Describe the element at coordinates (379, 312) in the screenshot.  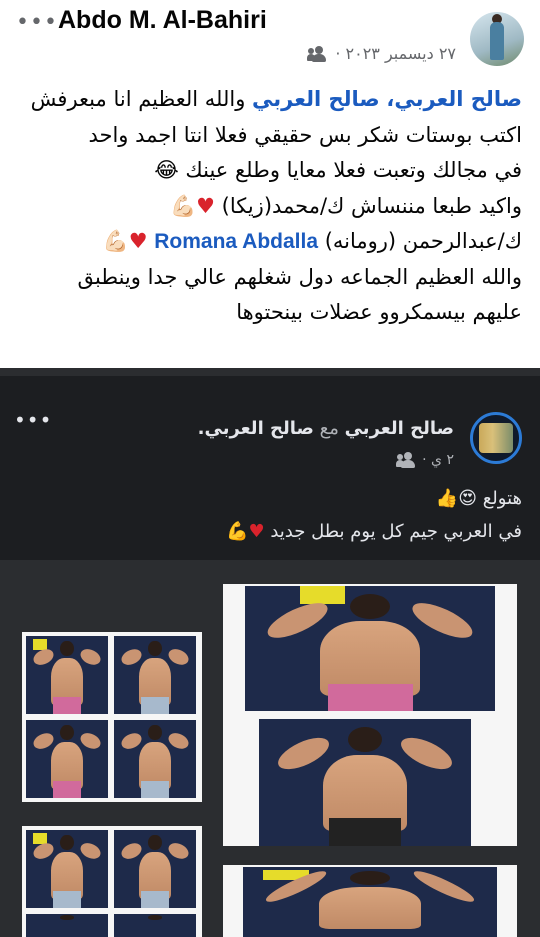
I see `post-line-7: عليهم بيسمكروو عضلات بينحتوها` at that location.